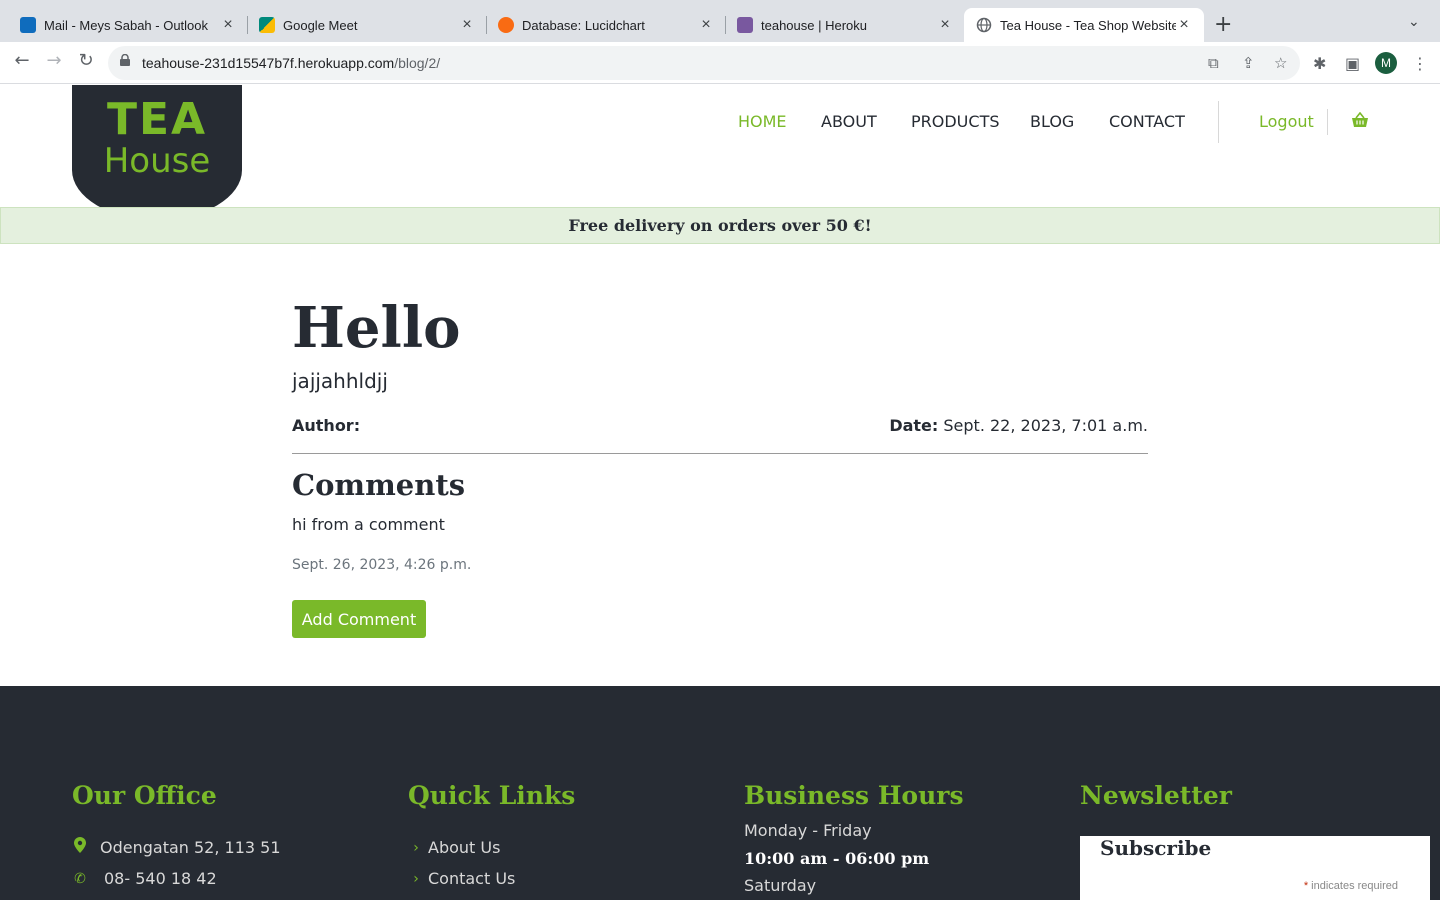 This screenshot has height=900, width=1440. I want to click on hours-time-weekdays: 10:00 am - 06:00 pm, so click(837, 858).